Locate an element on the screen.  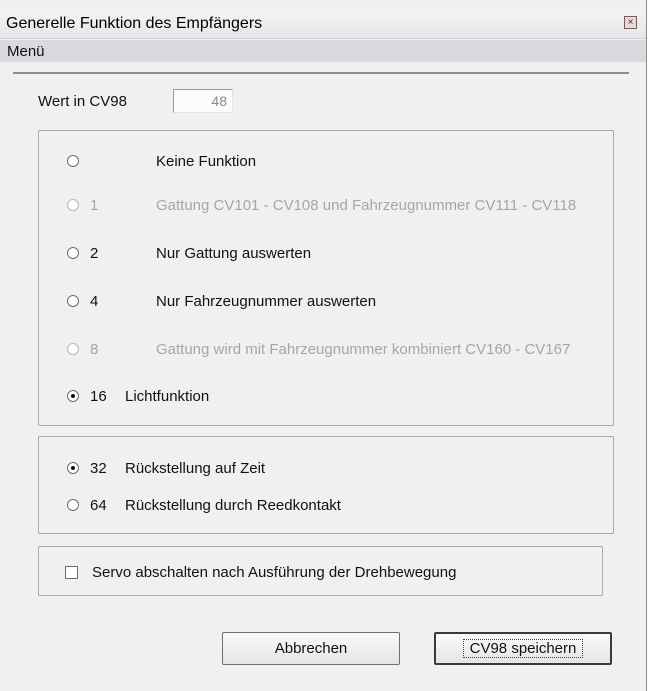
option-number: 16 is located at coordinates (98, 396).